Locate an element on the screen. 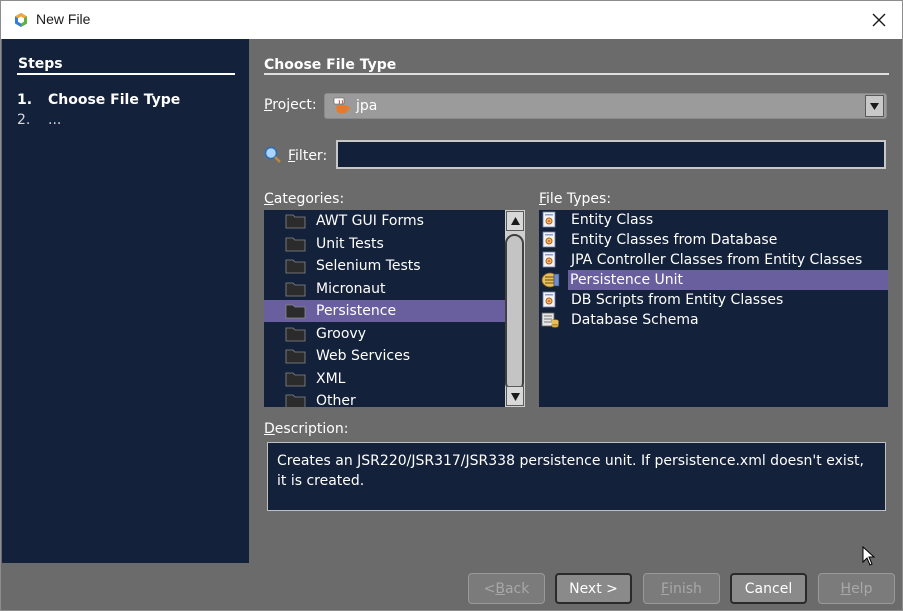 The width and height of the screenshot is (903, 611). category-label: XML is located at coordinates (331, 379).